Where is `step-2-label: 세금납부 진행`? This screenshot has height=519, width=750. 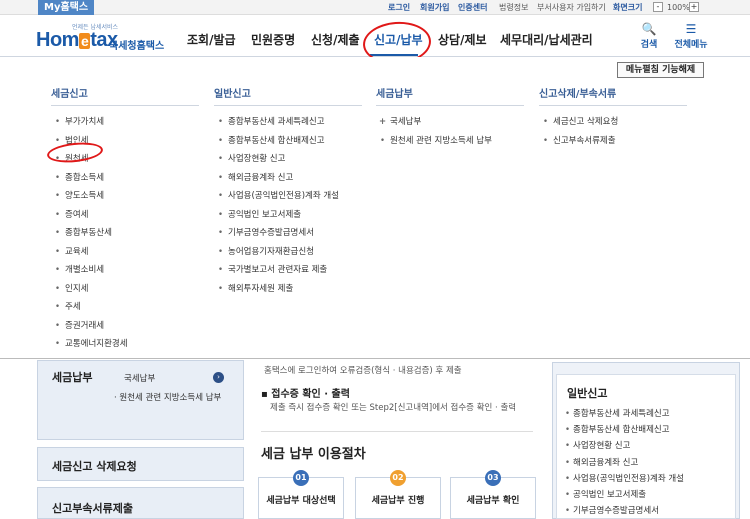
step-2-label: 세금납부 진행 is located at coordinates (398, 501).